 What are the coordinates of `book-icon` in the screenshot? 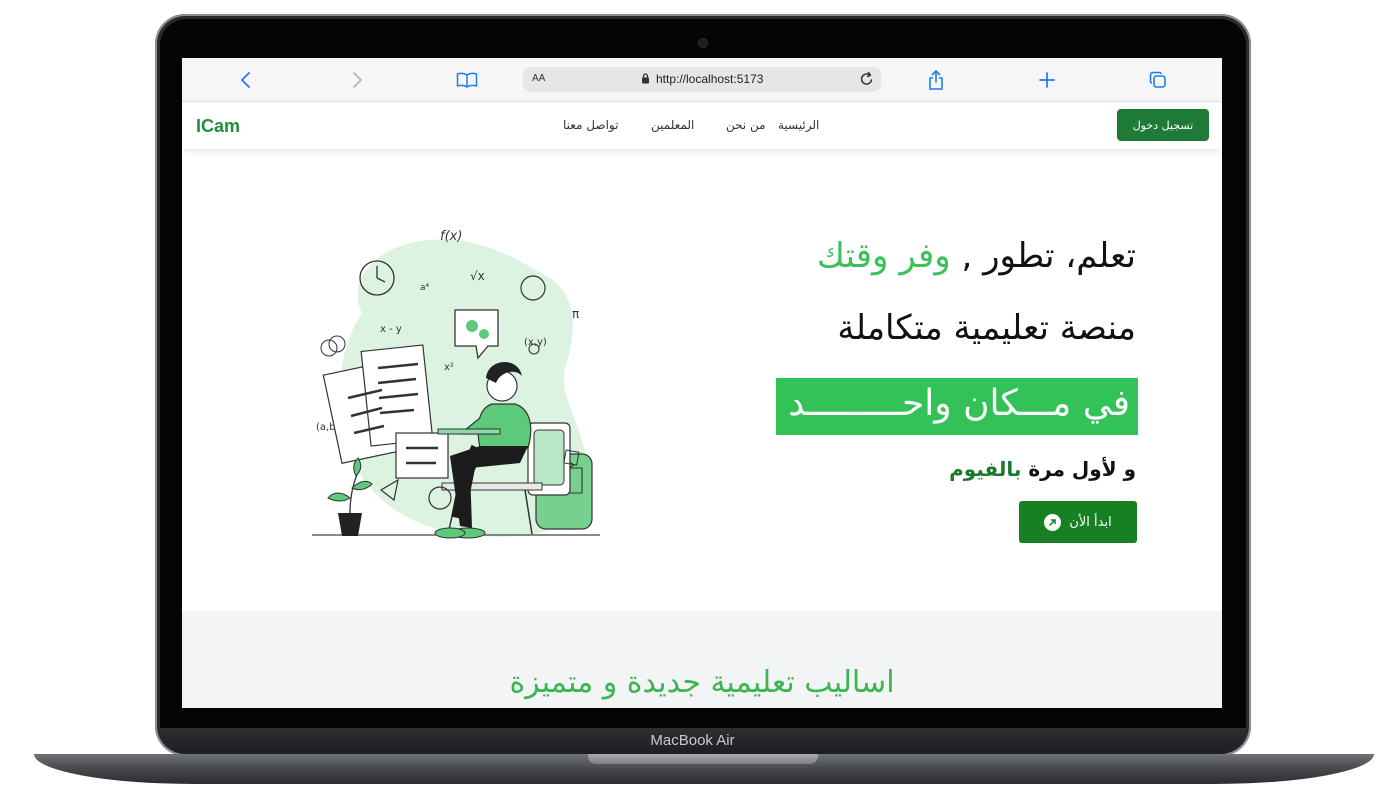 It's located at (467, 80).